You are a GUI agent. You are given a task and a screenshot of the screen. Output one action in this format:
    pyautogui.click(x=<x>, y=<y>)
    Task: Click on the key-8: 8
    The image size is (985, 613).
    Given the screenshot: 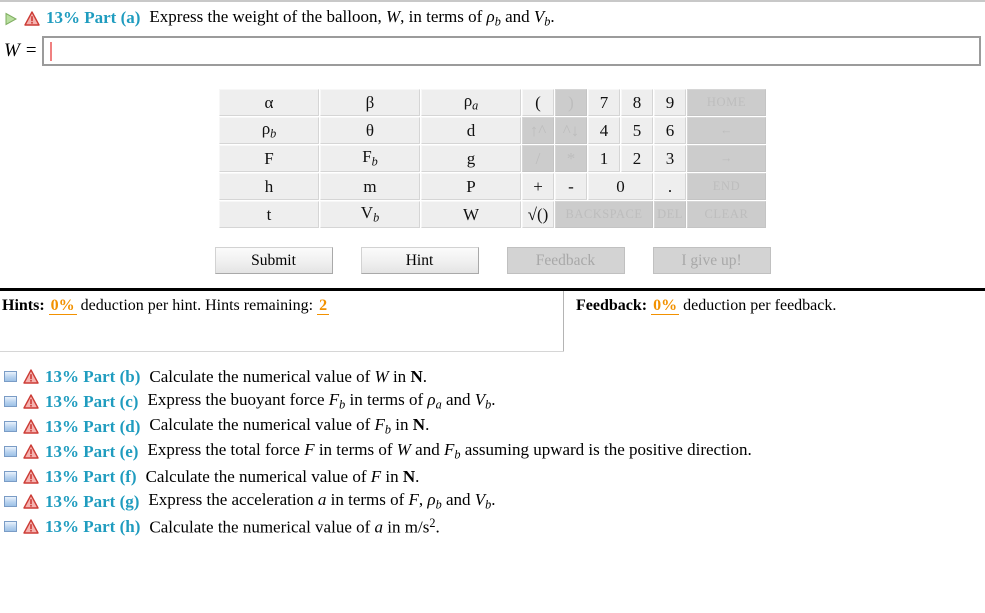 What is the action you would take?
    pyautogui.click(x=637, y=102)
    